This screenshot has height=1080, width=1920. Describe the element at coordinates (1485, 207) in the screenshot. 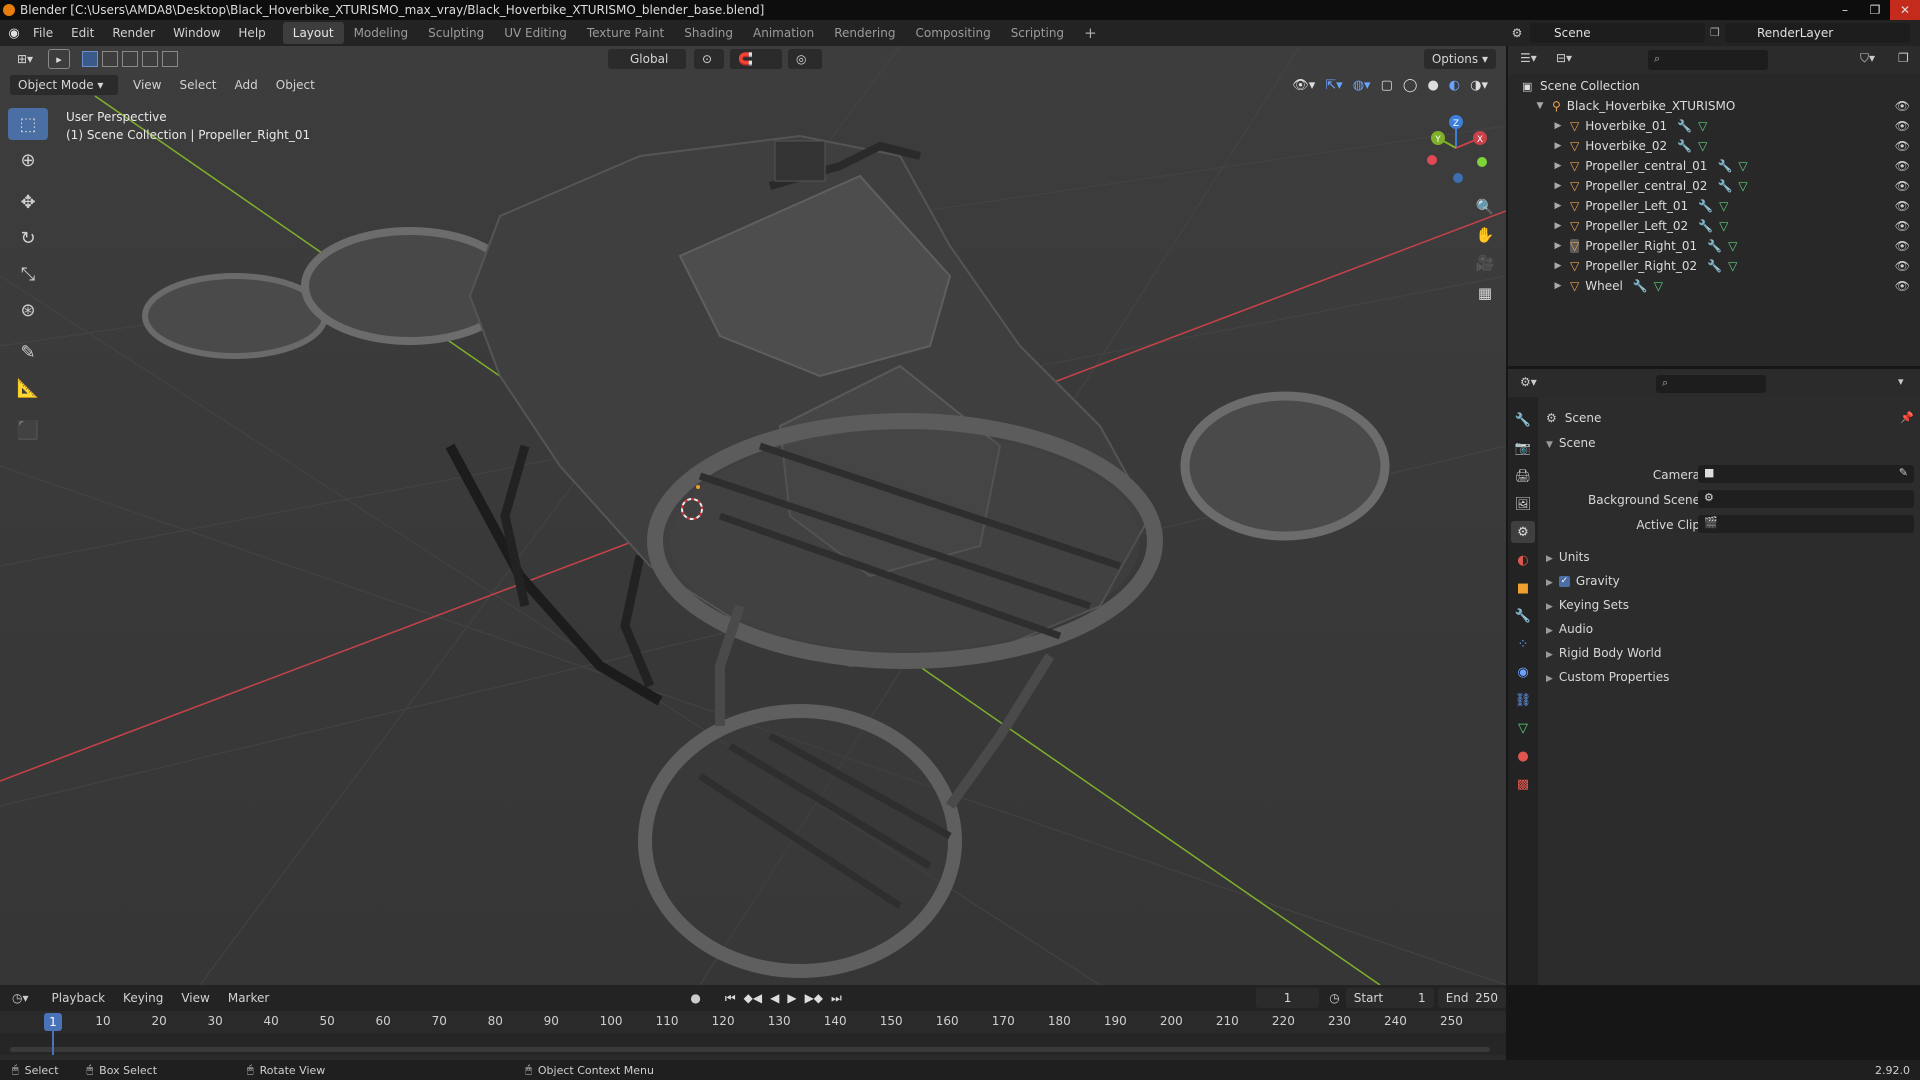

I see `zoom-icon: 🔍` at that location.